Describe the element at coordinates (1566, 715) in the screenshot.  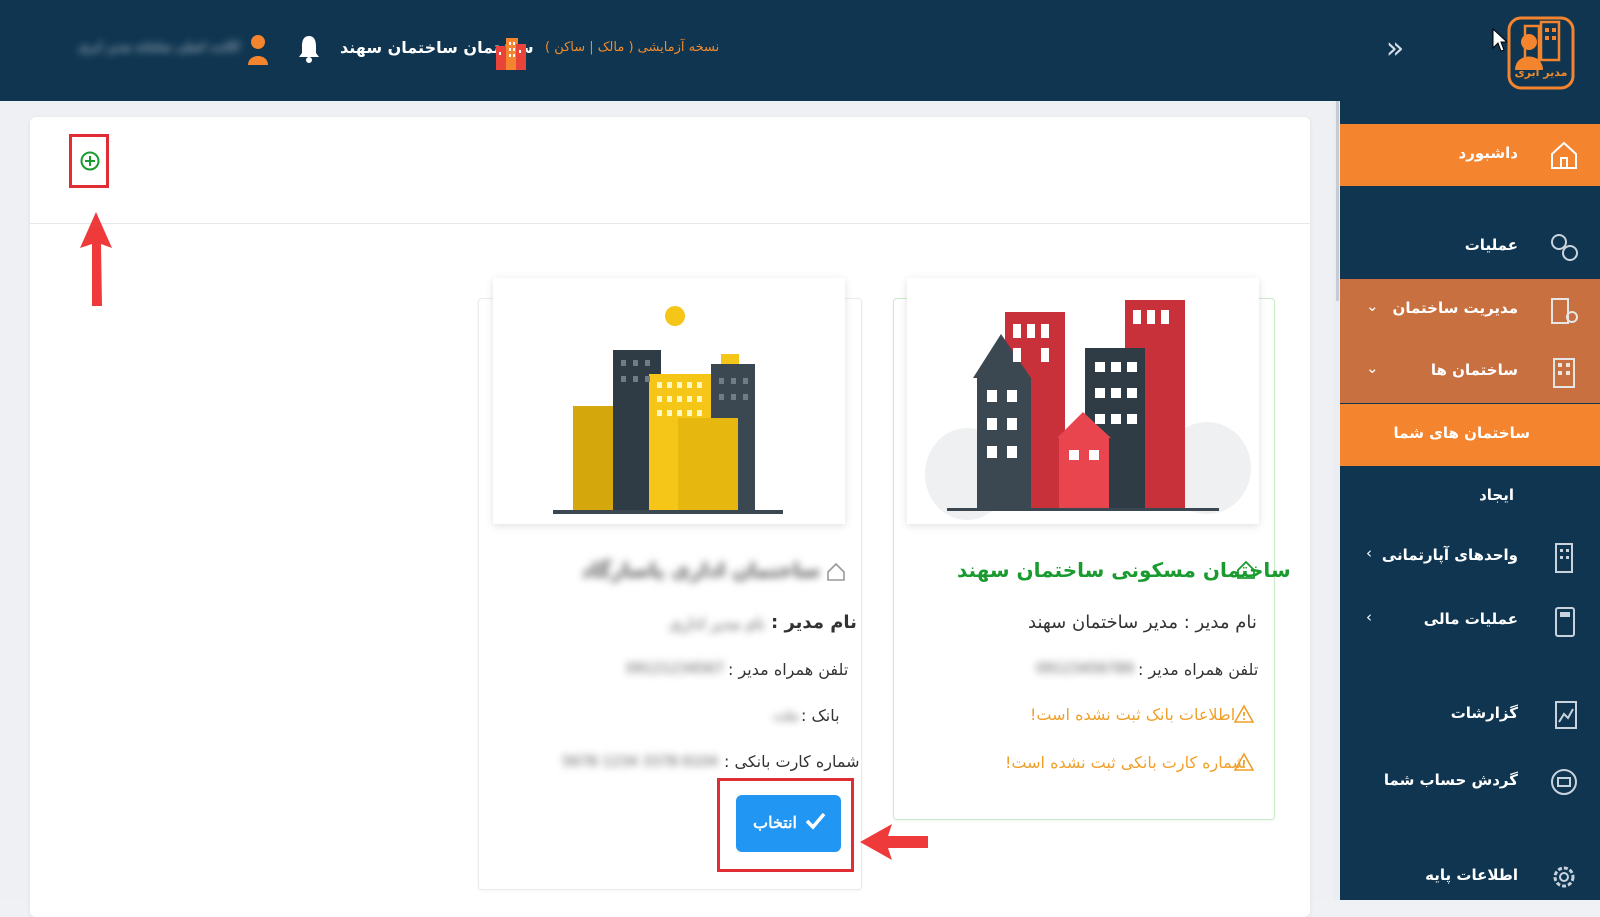
I see `report-icon` at that location.